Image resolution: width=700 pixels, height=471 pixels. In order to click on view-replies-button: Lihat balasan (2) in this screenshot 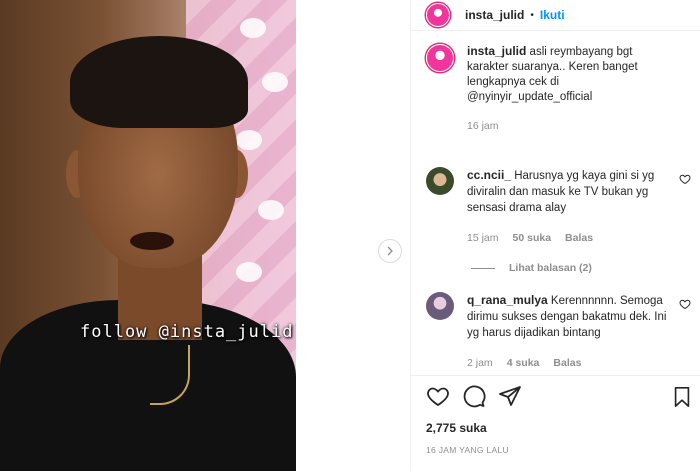, I will do `click(531, 268)`.